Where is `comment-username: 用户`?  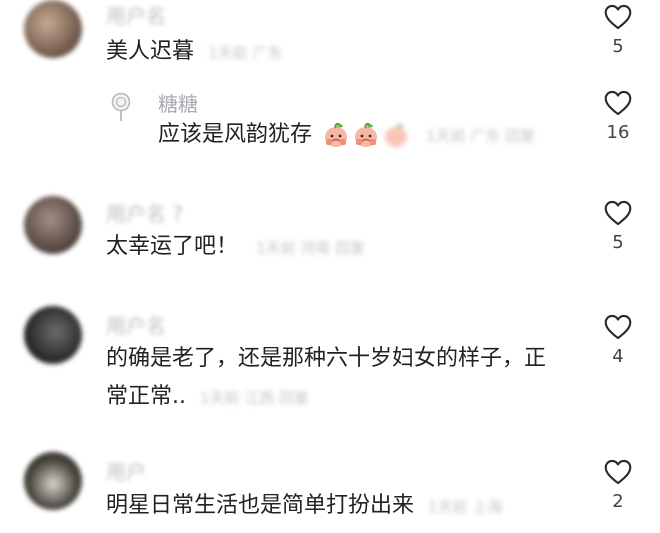
comment-username: 用户 is located at coordinates (126, 470).